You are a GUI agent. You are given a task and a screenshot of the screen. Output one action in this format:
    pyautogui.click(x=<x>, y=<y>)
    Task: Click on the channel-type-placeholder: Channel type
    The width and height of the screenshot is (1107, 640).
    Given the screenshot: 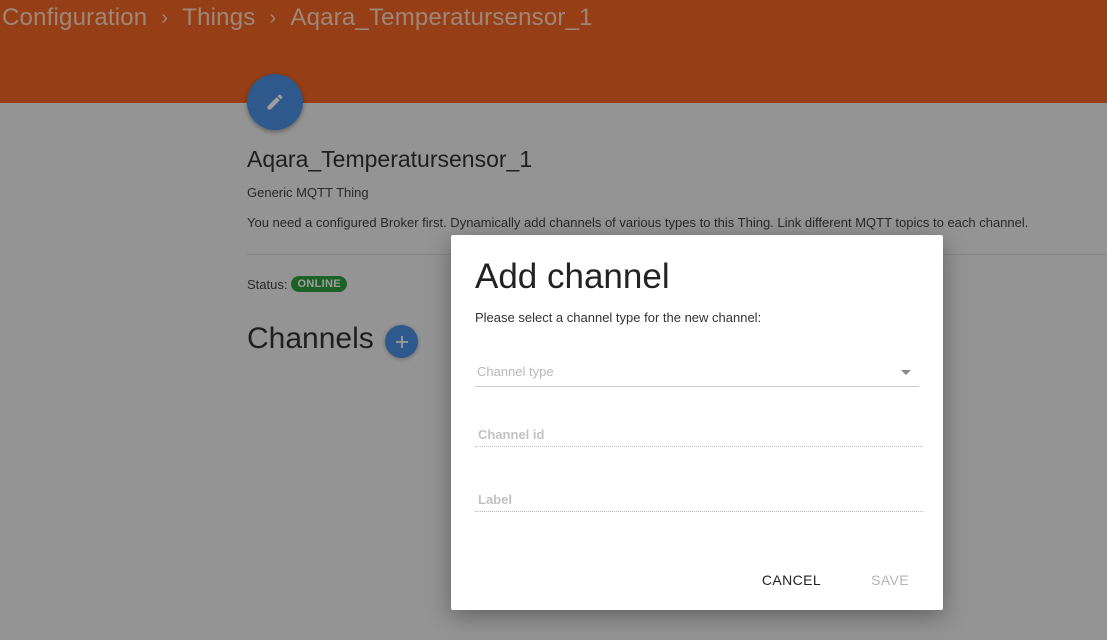 What is the action you would take?
    pyautogui.click(x=515, y=371)
    